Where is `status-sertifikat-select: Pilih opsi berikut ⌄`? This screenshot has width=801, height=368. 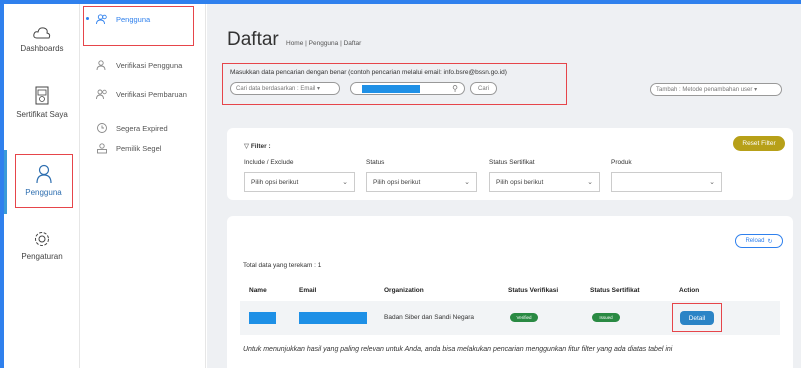
status-sertifikat-select: Pilih opsi berikut ⌄ is located at coordinates (544, 182).